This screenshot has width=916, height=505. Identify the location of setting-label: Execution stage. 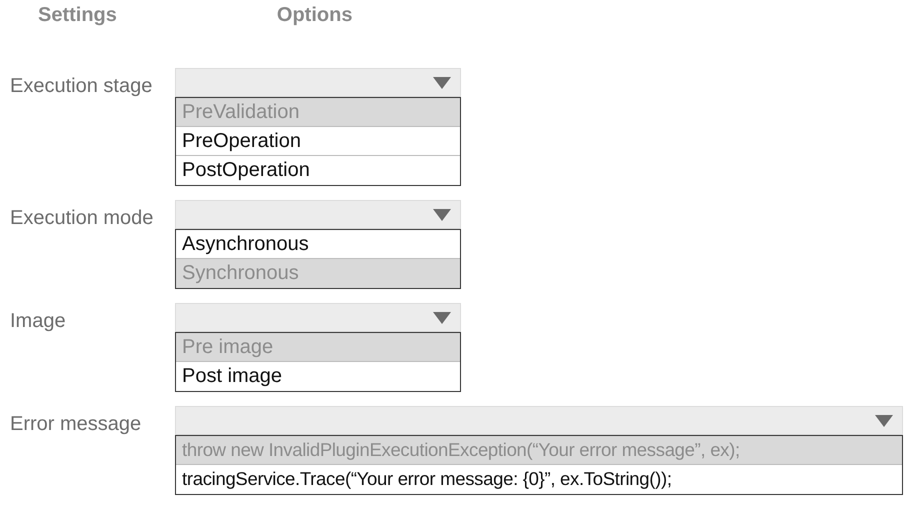
(81, 86).